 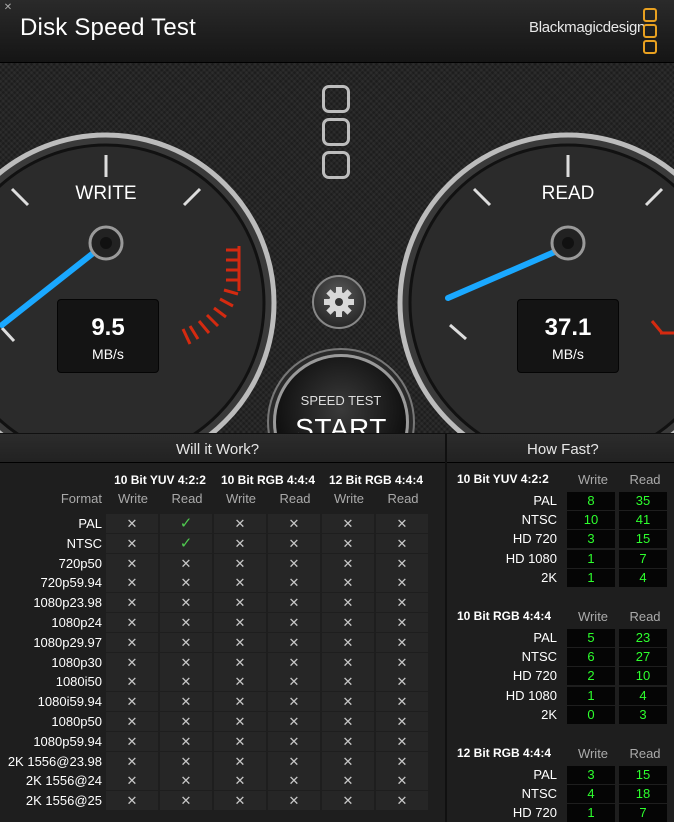 I want to click on settings-gear-icon, so click(x=339, y=302).